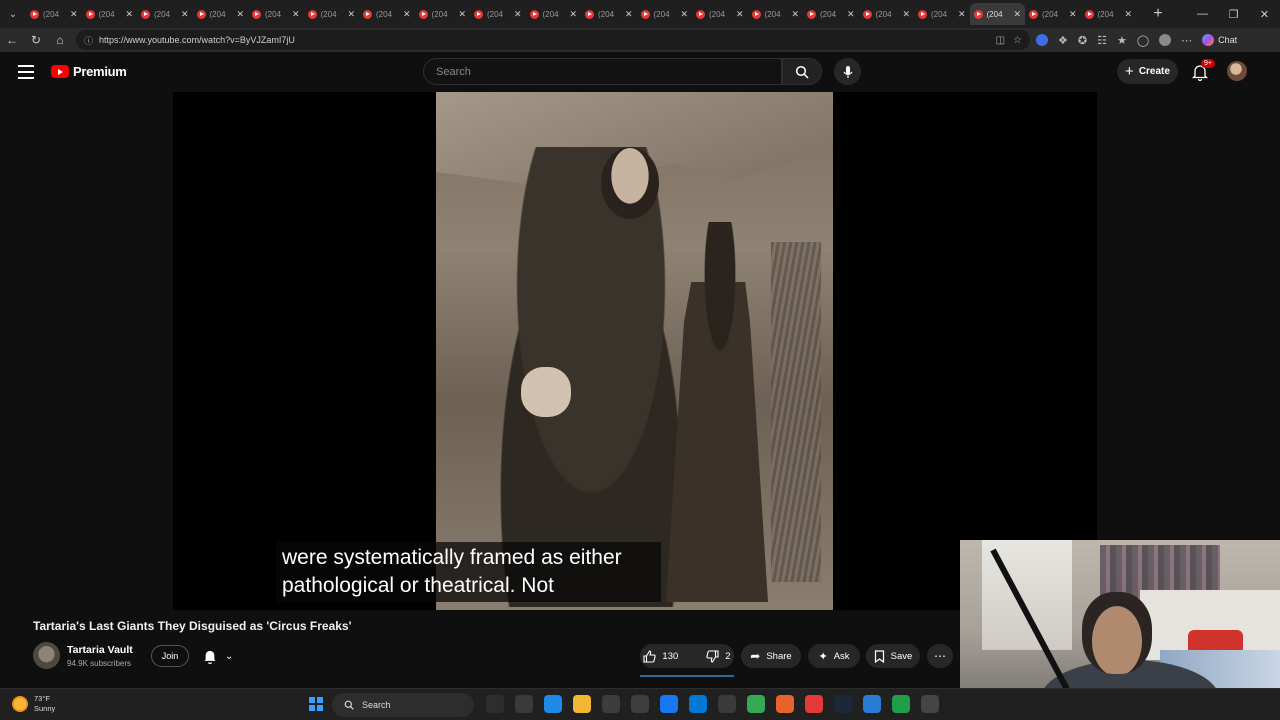 The image size is (1280, 720). Describe the element at coordinates (1202, 14) in the screenshot. I see `minimize-icon: —` at that location.